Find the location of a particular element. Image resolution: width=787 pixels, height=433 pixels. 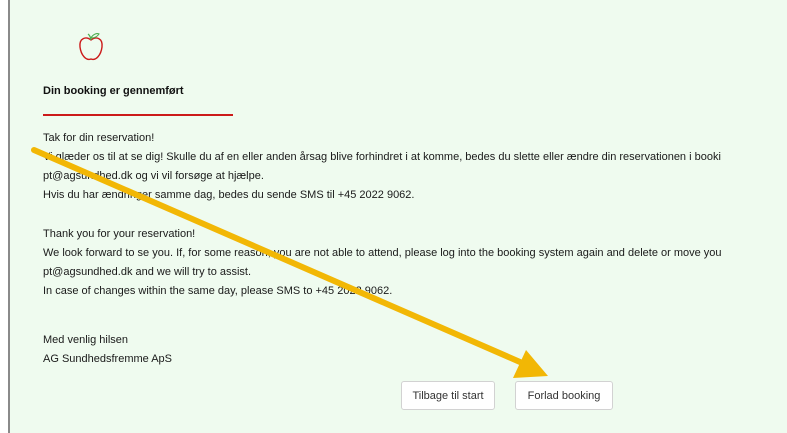

message-line: Tak for din reservation! is located at coordinates (99, 138).